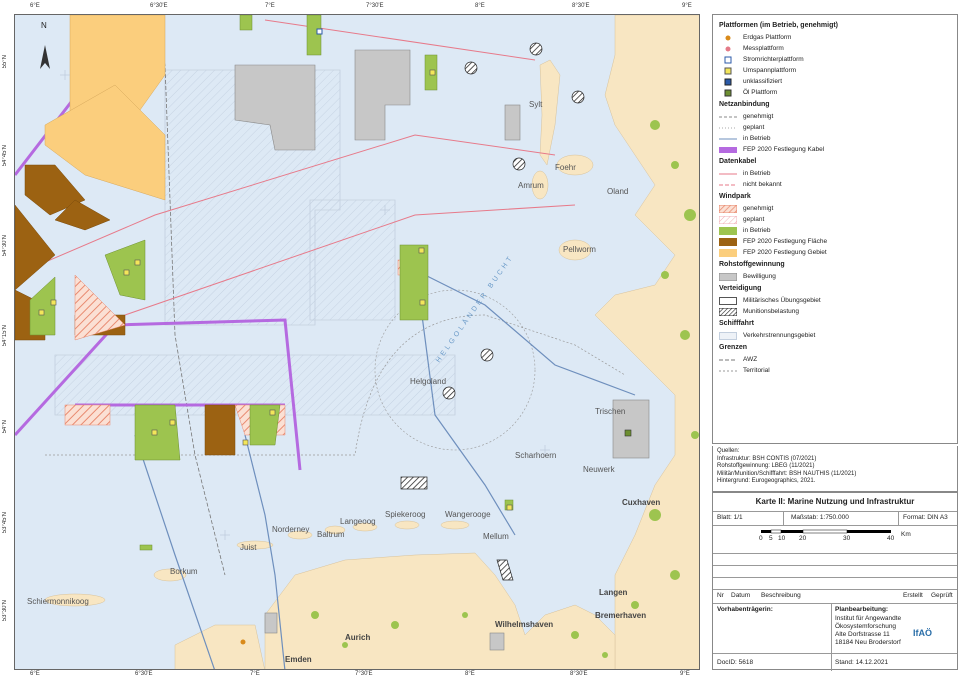 The height and width of the screenshot is (683, 960). What do you see at coordinates (728, 335) in the screenshot?
I see `traffic-separation-icon` at bounding box center [728, 335].